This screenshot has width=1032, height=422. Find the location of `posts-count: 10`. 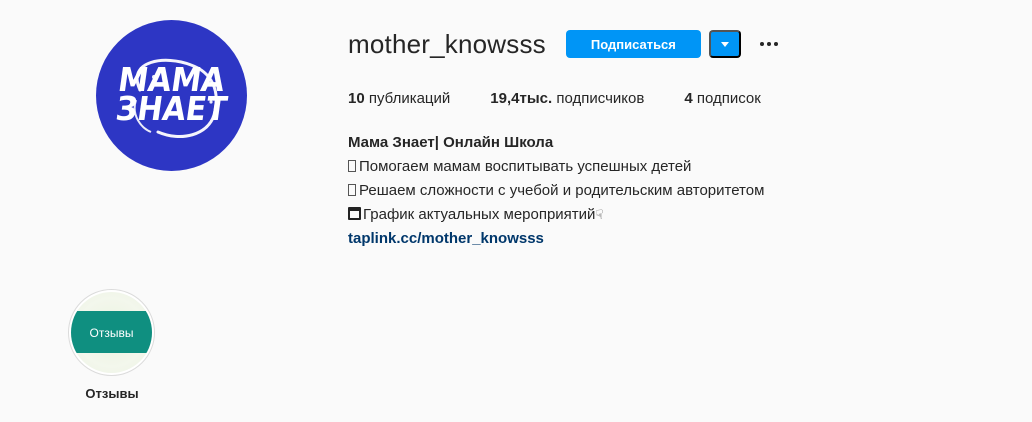

posts-count: 10 is located at coordinates (356, 98).